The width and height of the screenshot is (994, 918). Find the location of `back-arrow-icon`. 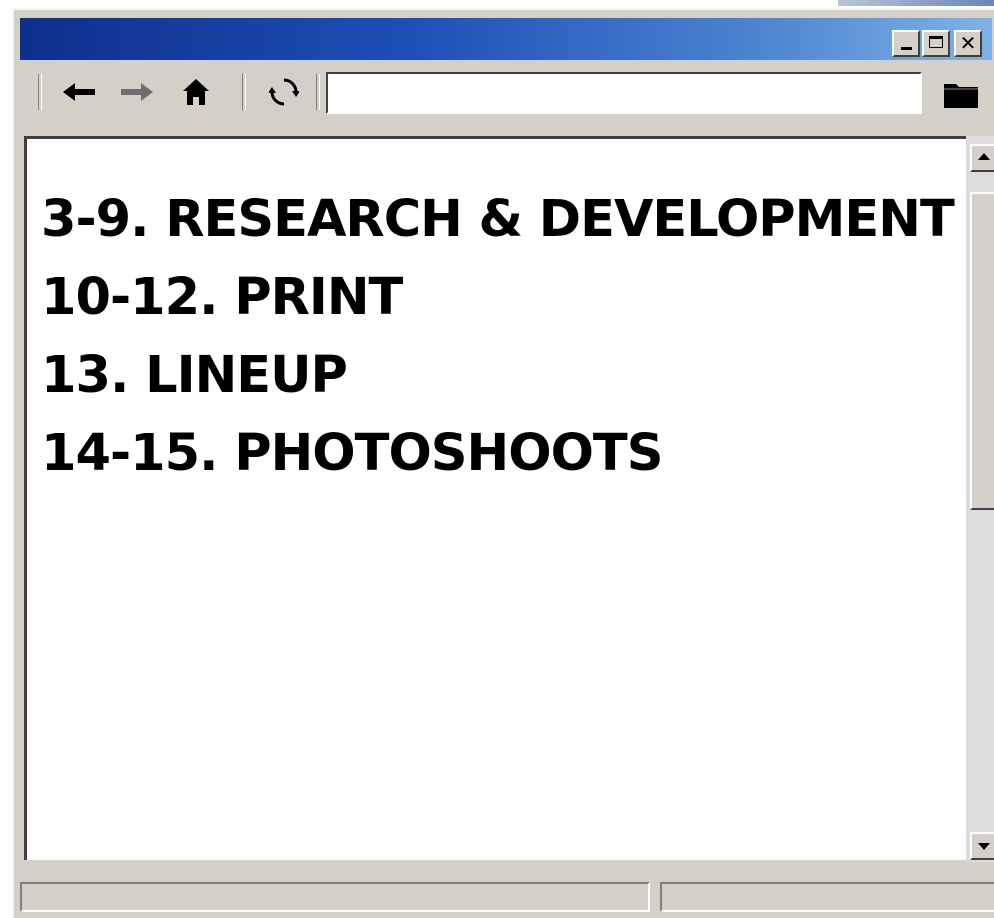

back-arrow-icon is located at coordinates (79, 92).